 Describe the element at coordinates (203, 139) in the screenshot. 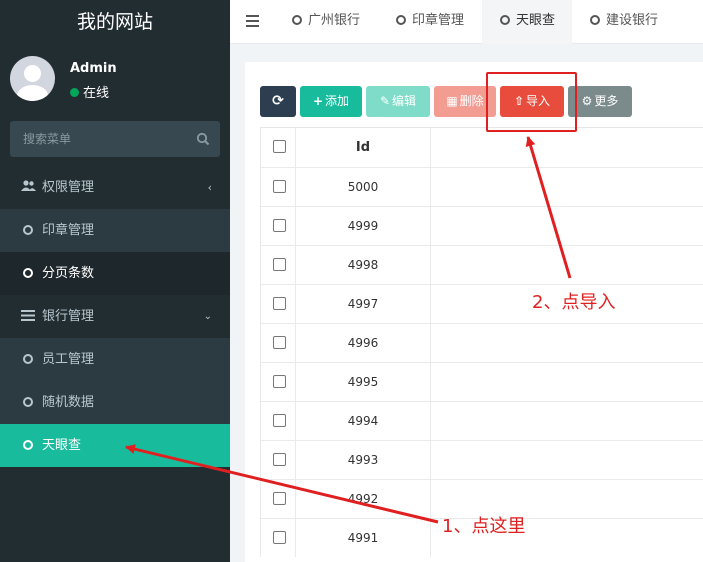

I see `search-icon` at that location.